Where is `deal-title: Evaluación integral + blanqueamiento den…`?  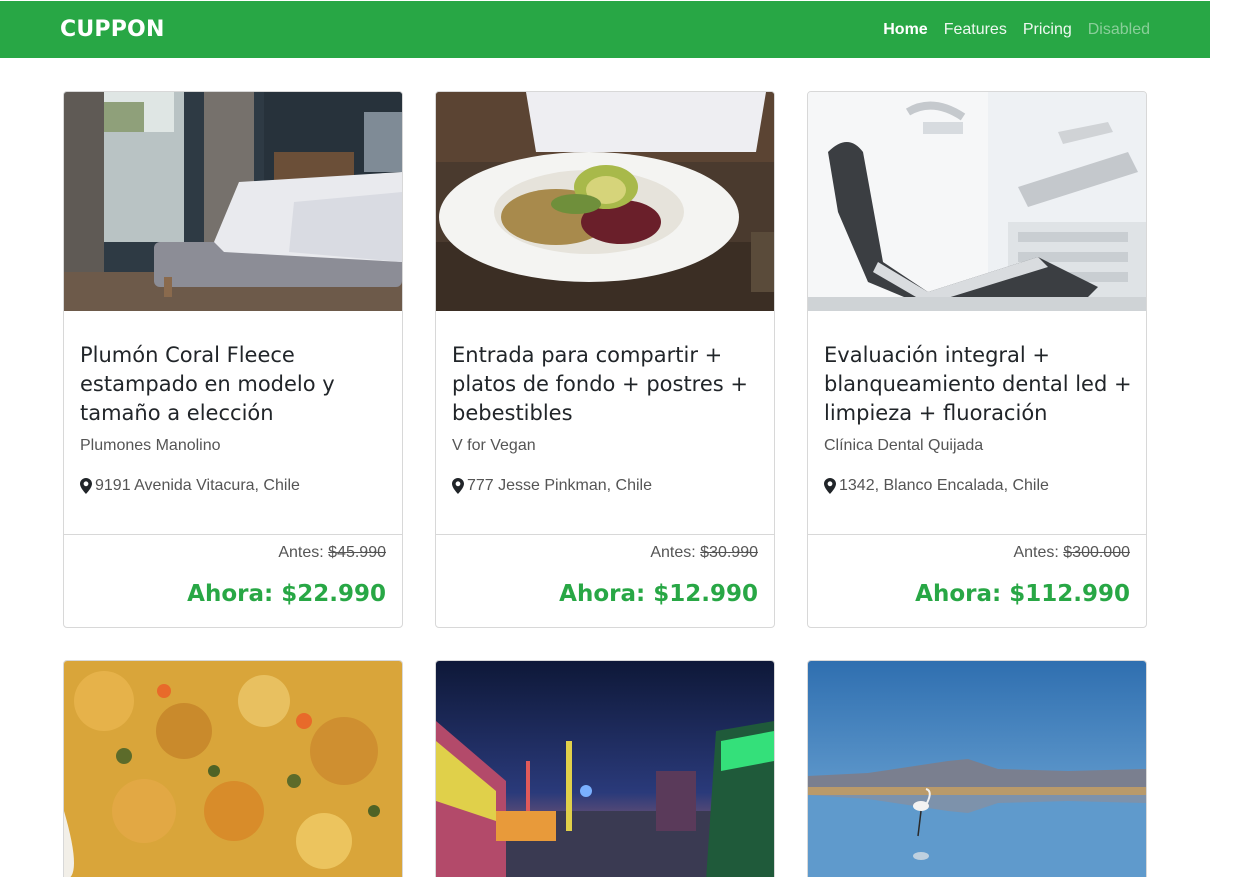
deal-title: Evaluación integral + blanqueamiento den… is located at coordinates (979, 384).